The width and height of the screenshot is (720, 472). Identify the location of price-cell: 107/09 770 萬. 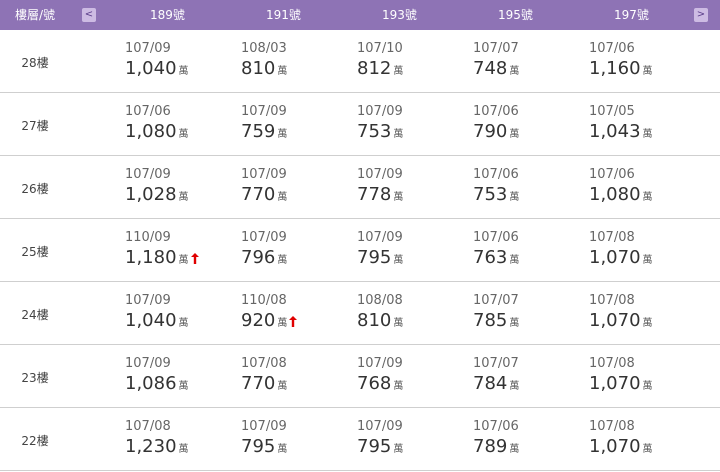
(264, 188).